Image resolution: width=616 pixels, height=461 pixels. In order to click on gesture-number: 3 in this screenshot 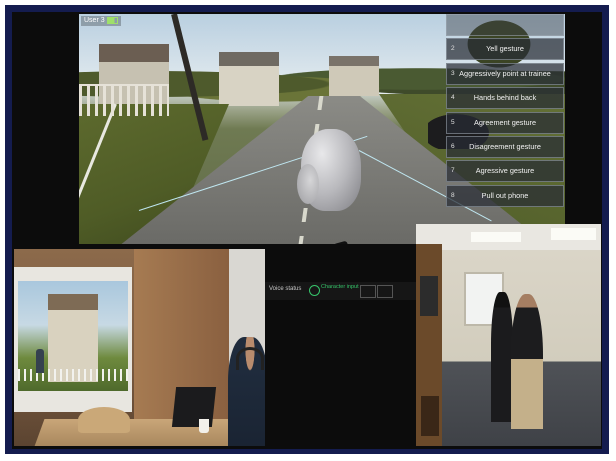, I will do `click(453, 73)`.